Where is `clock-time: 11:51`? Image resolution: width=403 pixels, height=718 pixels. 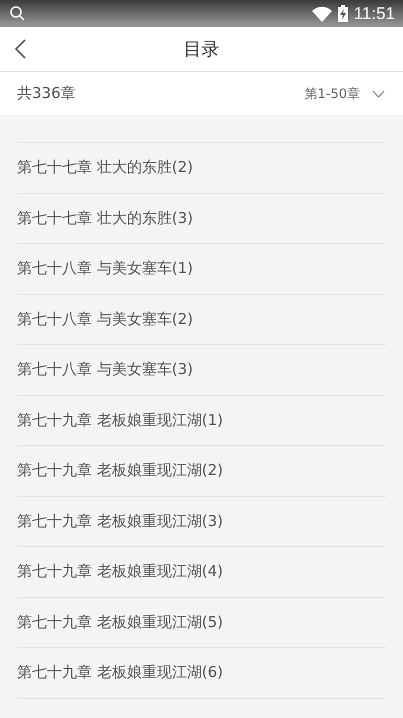
clock-time: 11:51 is located at coordinates (374, 14).